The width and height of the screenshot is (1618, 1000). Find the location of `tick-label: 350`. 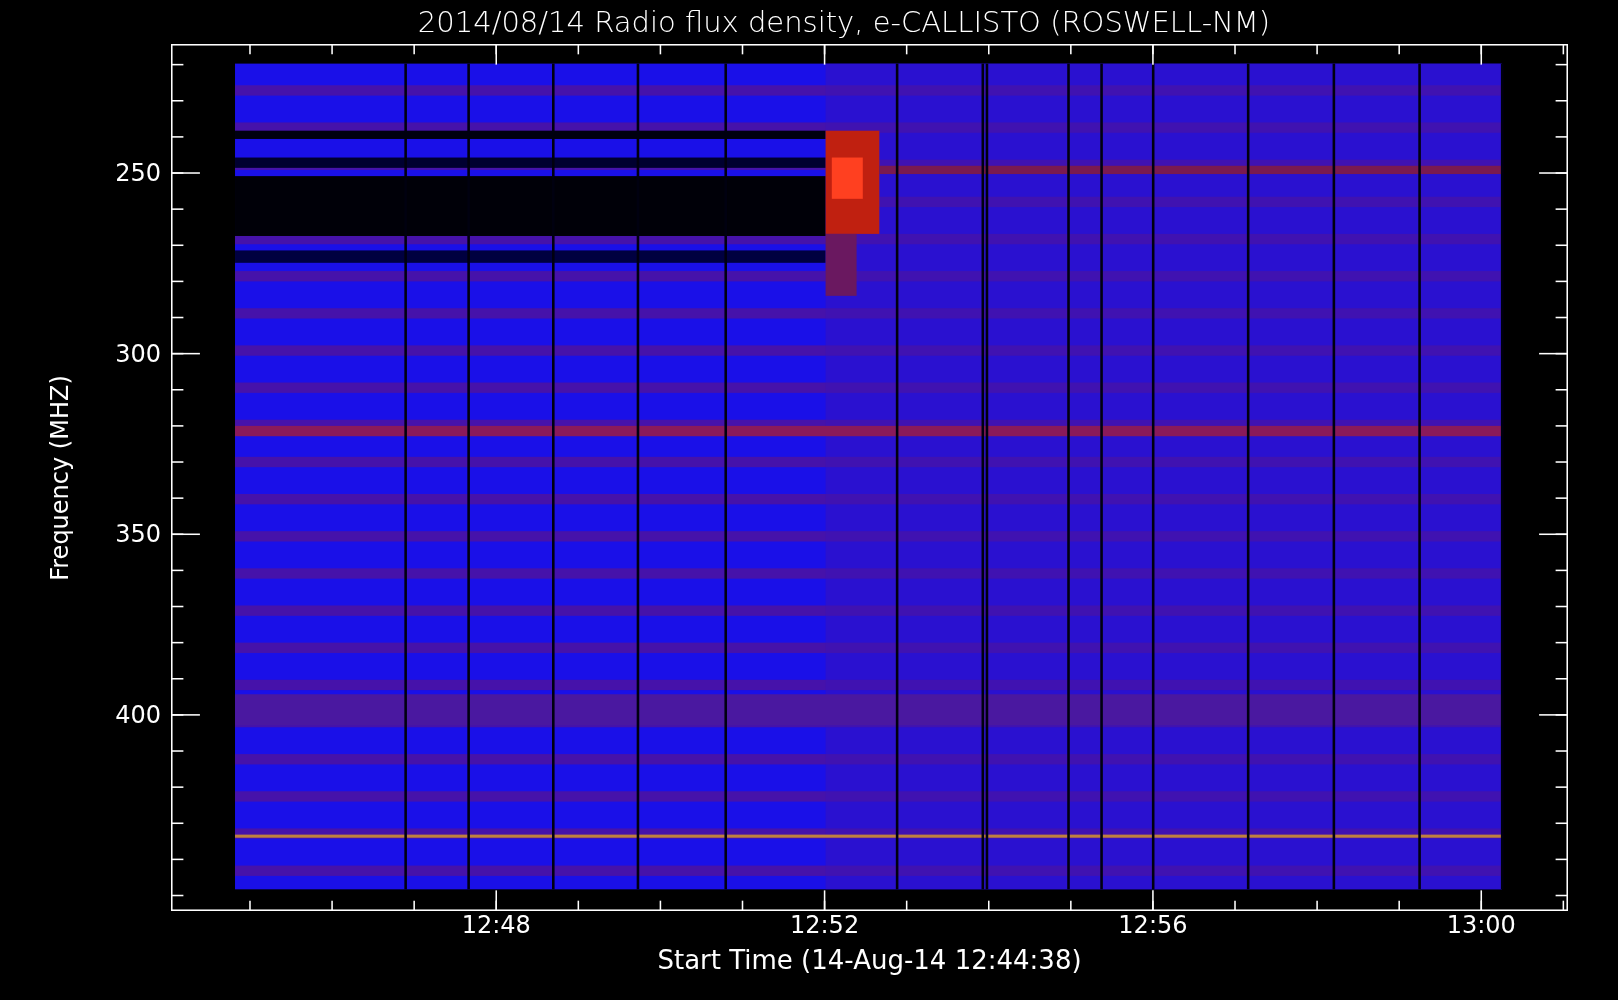

tick-label: 350 is located at coordinates (138, 534).